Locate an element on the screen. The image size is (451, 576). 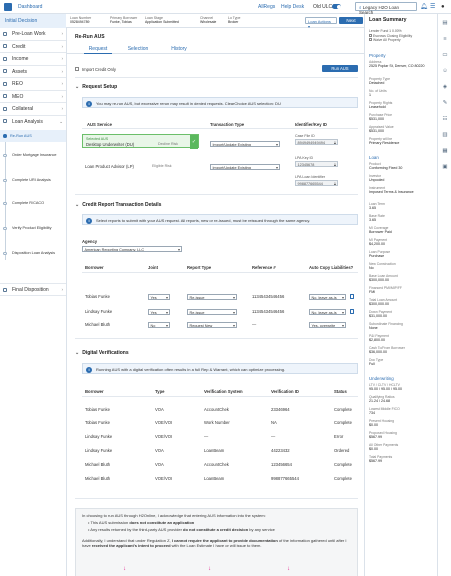
step-re-run-aus: Re-Run AUS is located at coordinates (33, 136).